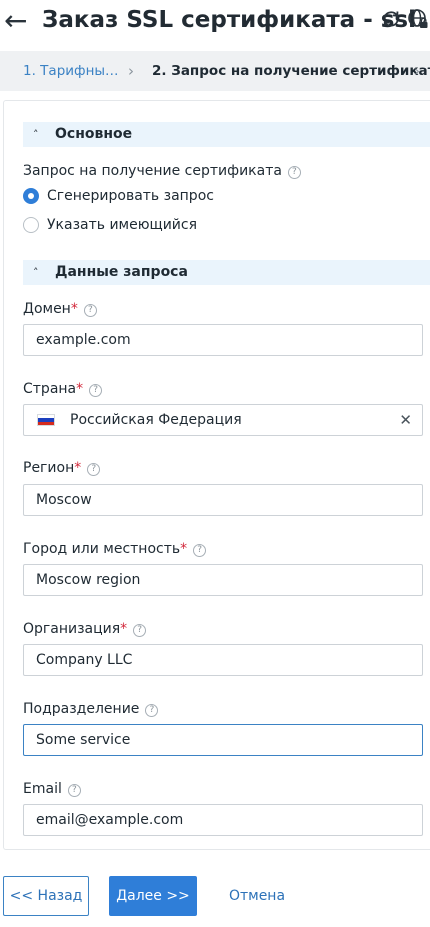 The image size is (430, 927). What do you see at coordinates (226, 134) in the screenshot?
I see `section-basic-header: ˄ Основное` at bounding box center [226, 134].